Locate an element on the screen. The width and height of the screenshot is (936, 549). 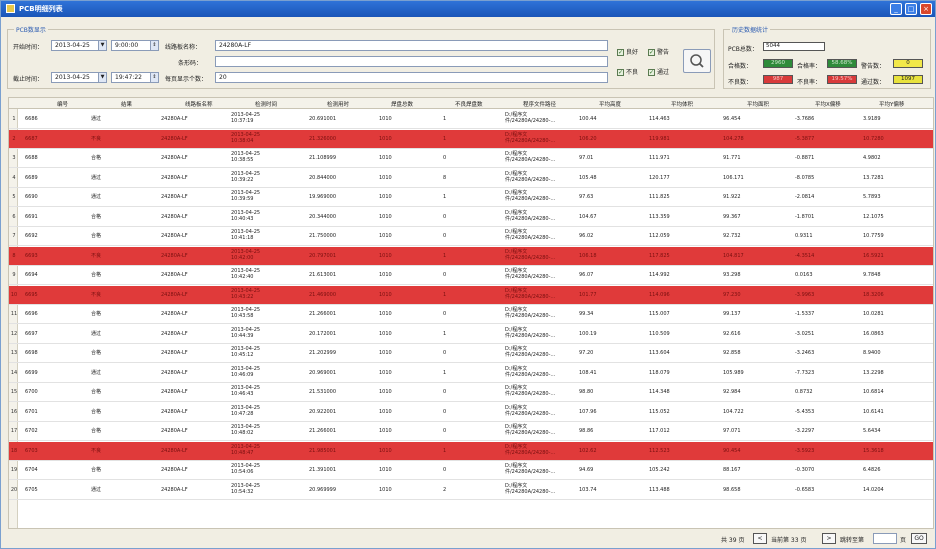
col-header-avg-y-offset: 平均Y偏移 is located at coordinates (891, 104).